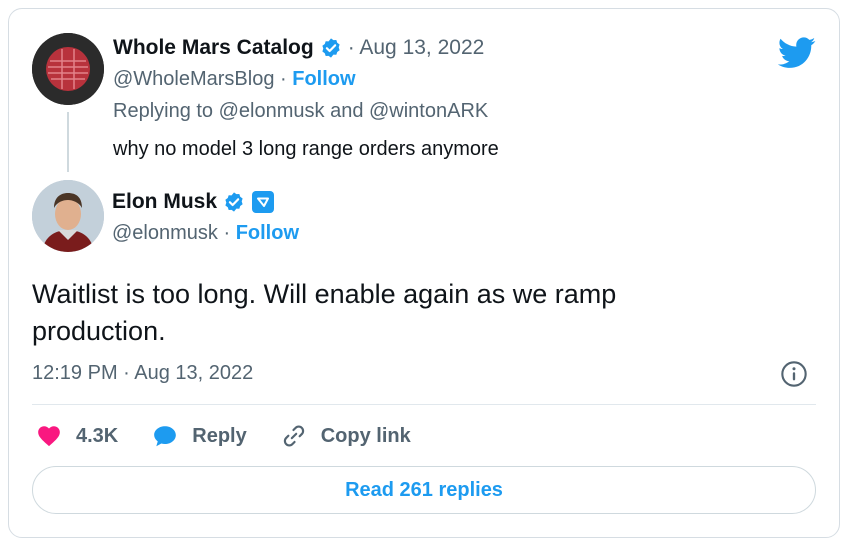 This screenshot has height=550, width=852. Describe the element at coordinates (267, 233) in the screenshot. I see `follow-elon-button: Follow` at that location.